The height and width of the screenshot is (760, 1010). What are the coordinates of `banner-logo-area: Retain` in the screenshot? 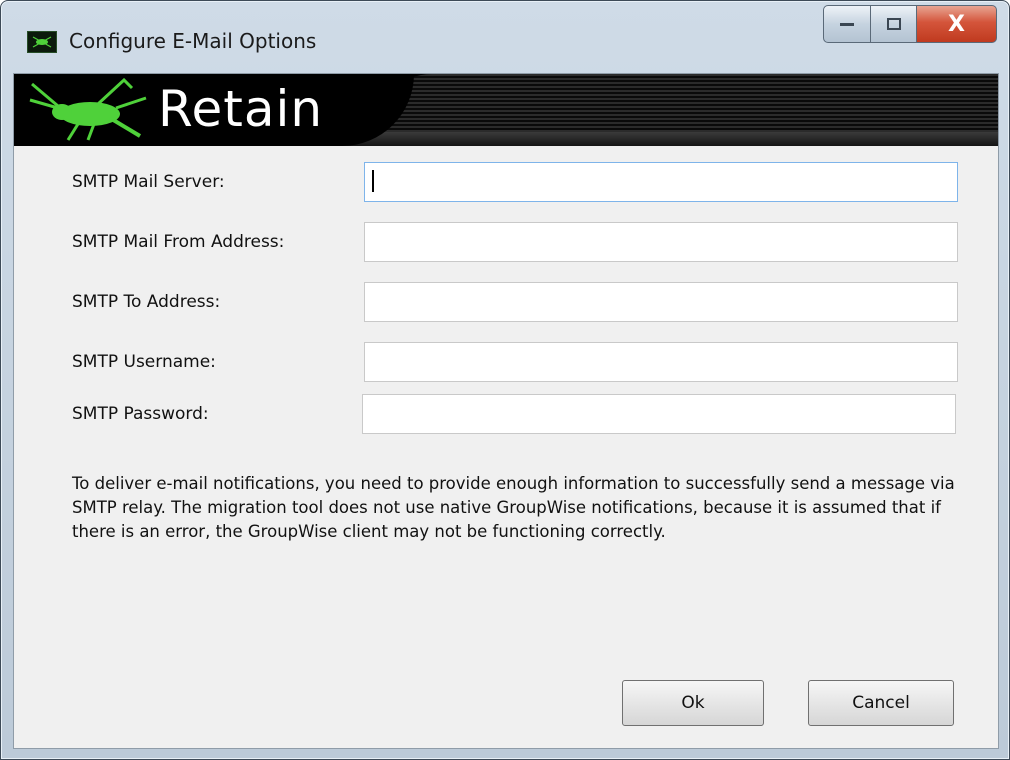 It's located at (214, 110).